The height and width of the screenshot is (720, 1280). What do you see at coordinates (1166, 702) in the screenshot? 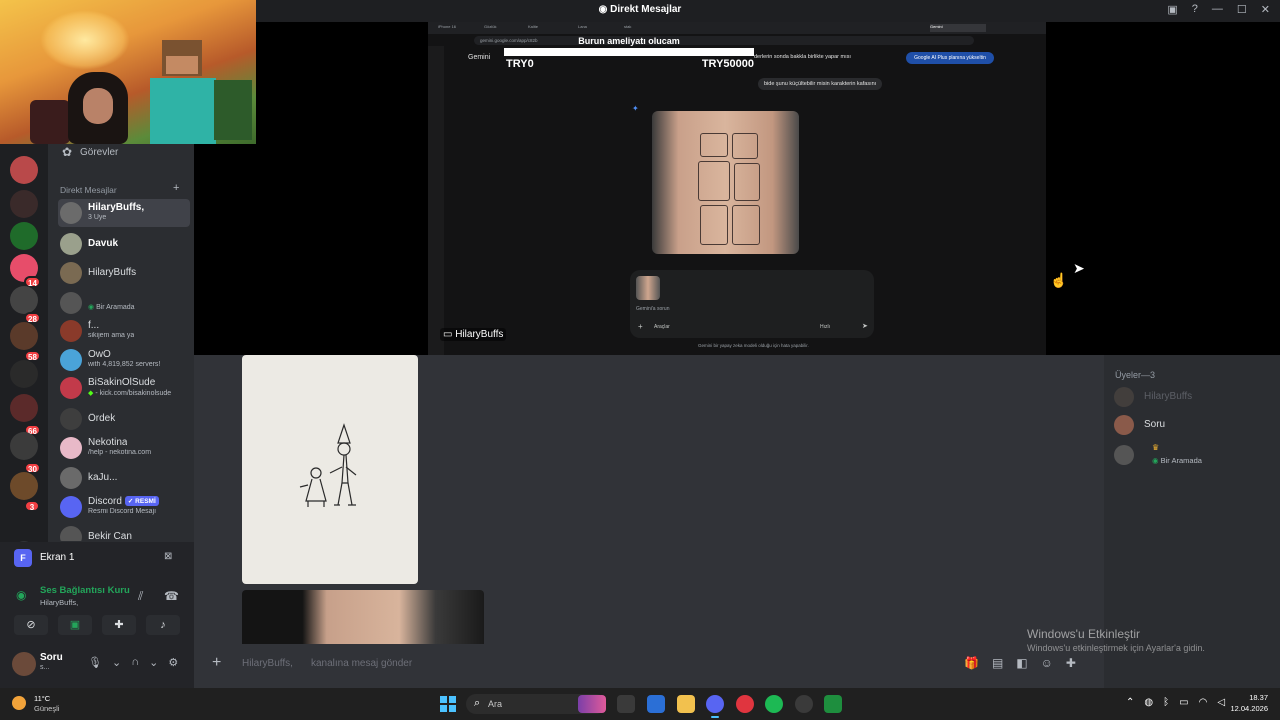
I see `bluetooth-icon: ᛒ` at bounding box center [1166, 702].